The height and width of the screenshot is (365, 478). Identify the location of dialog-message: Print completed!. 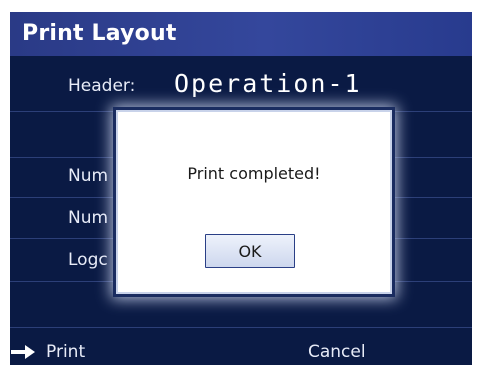
(254, 173).